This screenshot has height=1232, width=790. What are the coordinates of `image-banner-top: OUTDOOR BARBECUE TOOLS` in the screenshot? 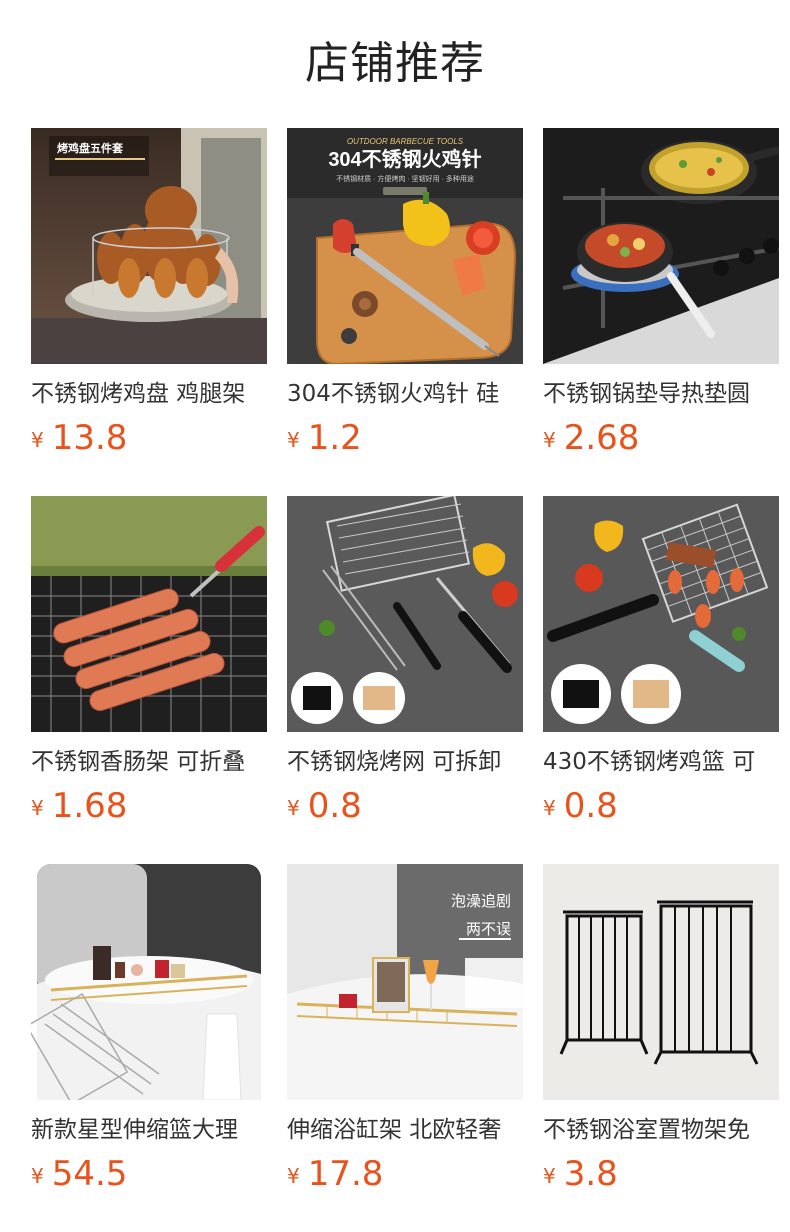 It's located at (405, 141).